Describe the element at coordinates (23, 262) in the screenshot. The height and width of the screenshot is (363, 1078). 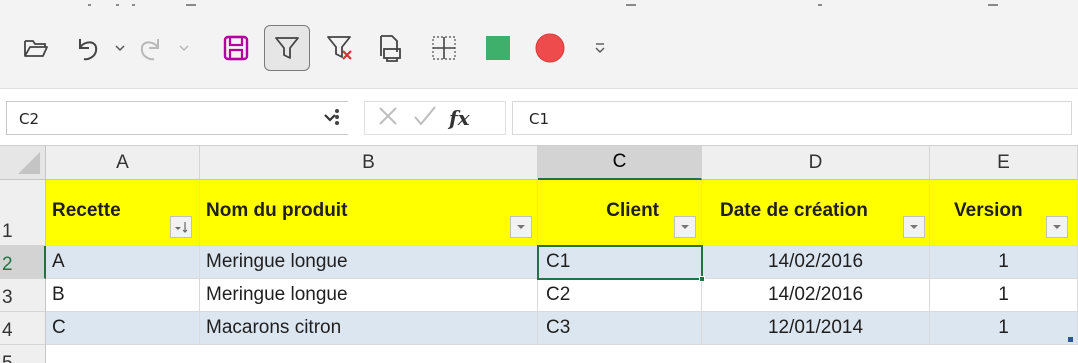
I see `row-header-2: 2` at that location.